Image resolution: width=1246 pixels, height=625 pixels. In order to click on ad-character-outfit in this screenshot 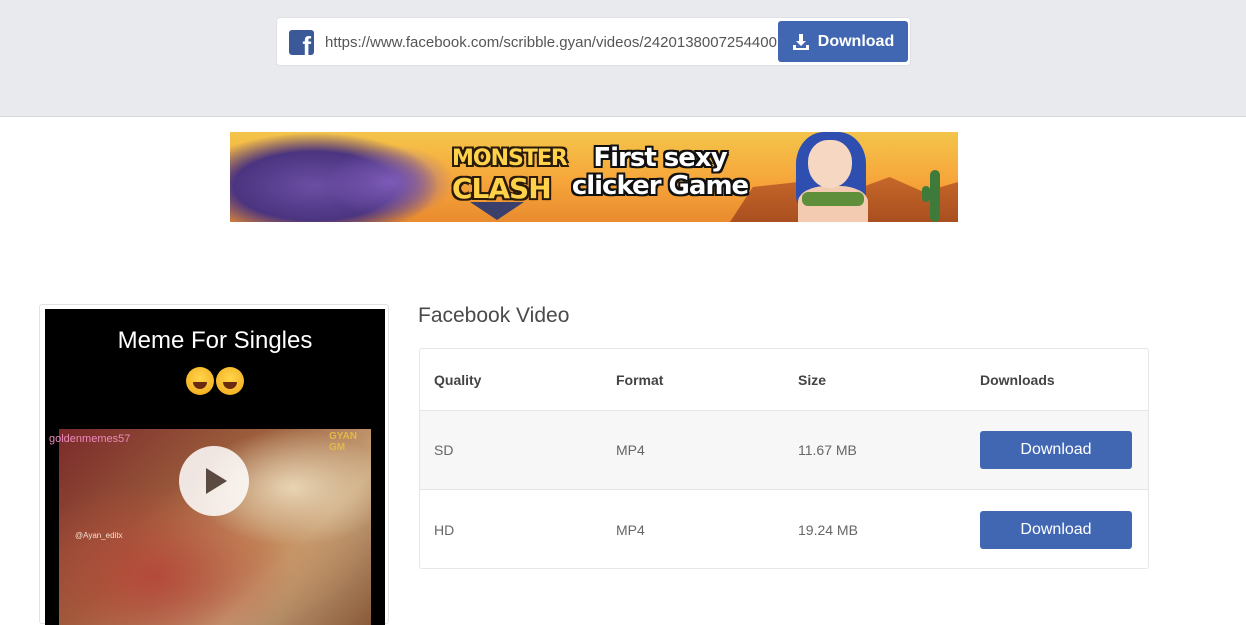, I will do `click(833, 199)`.